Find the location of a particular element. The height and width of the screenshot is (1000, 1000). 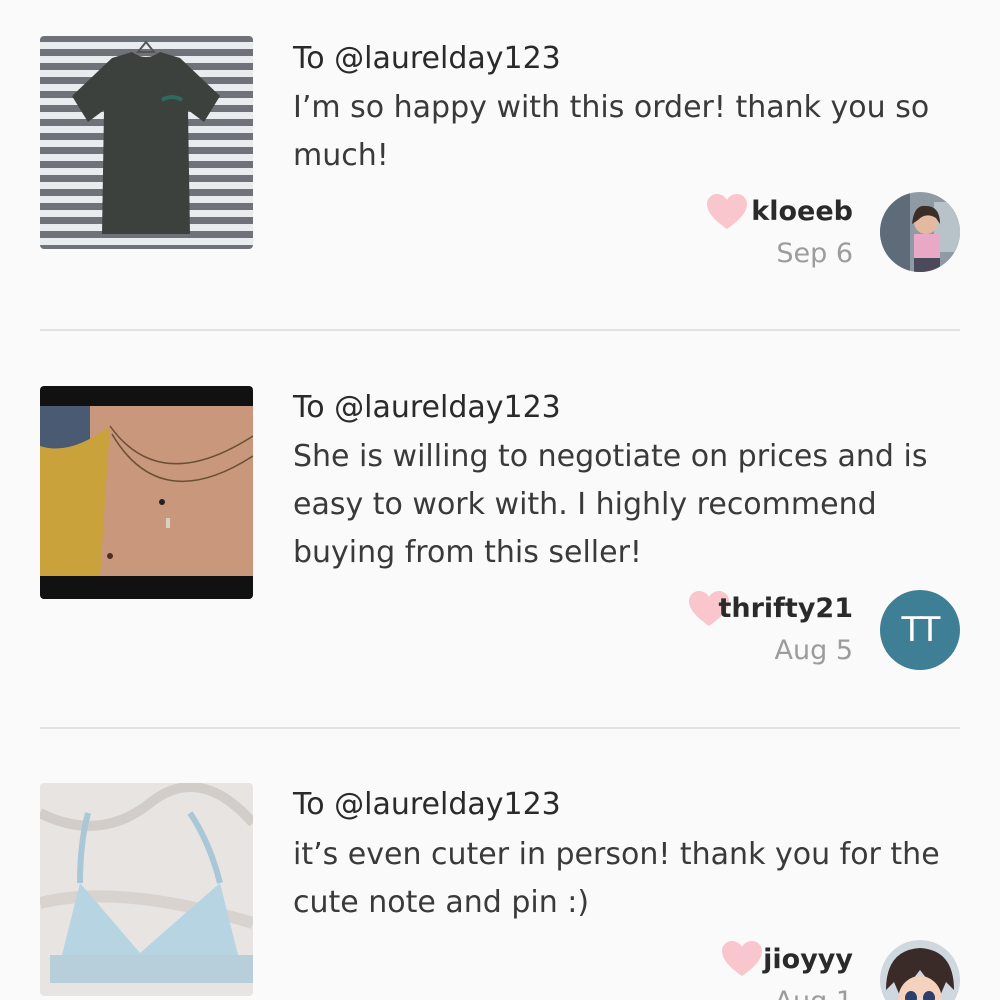

review-meta: kloeeb Sep 6 is located at coordinates (802, 233).